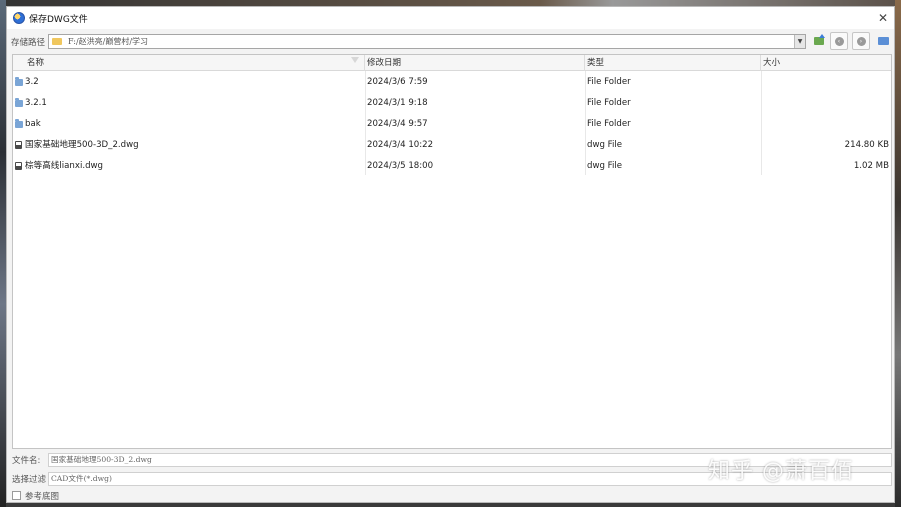 The width and height of the screenshot is (901, 507). I want to click on back-arrow-icon: ‹, so click(839, 41).